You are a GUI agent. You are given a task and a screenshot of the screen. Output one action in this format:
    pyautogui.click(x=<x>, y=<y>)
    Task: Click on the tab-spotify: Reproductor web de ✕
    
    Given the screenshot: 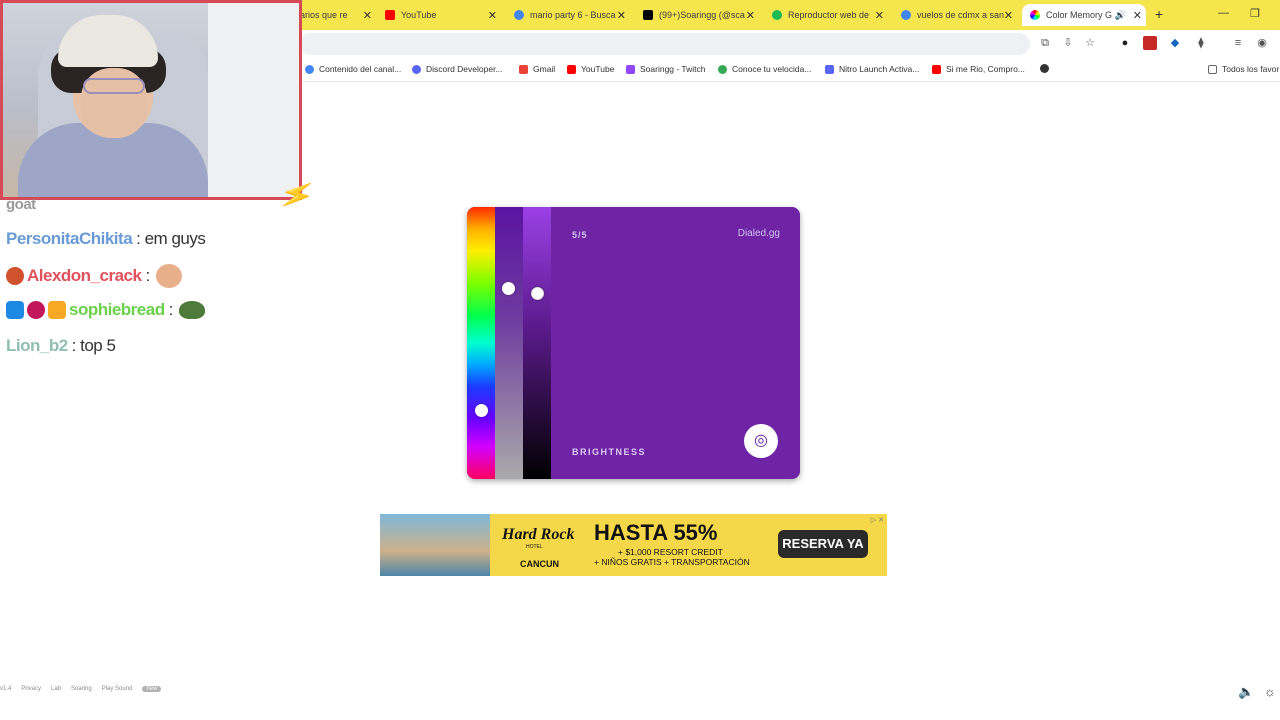 What is the action you would take?
    pyautogui.click(x=828, y=15)
    